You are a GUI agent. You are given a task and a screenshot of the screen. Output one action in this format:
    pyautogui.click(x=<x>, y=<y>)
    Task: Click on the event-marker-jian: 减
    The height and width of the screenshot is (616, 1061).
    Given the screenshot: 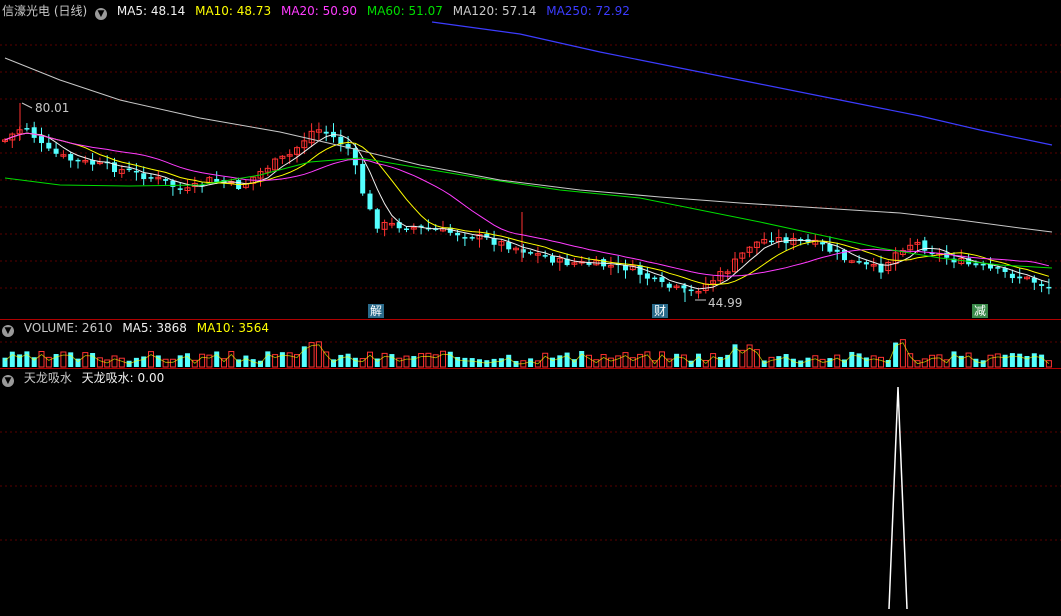 What is the action you would take?
    pyautogui.click(x=980, y=311)
    